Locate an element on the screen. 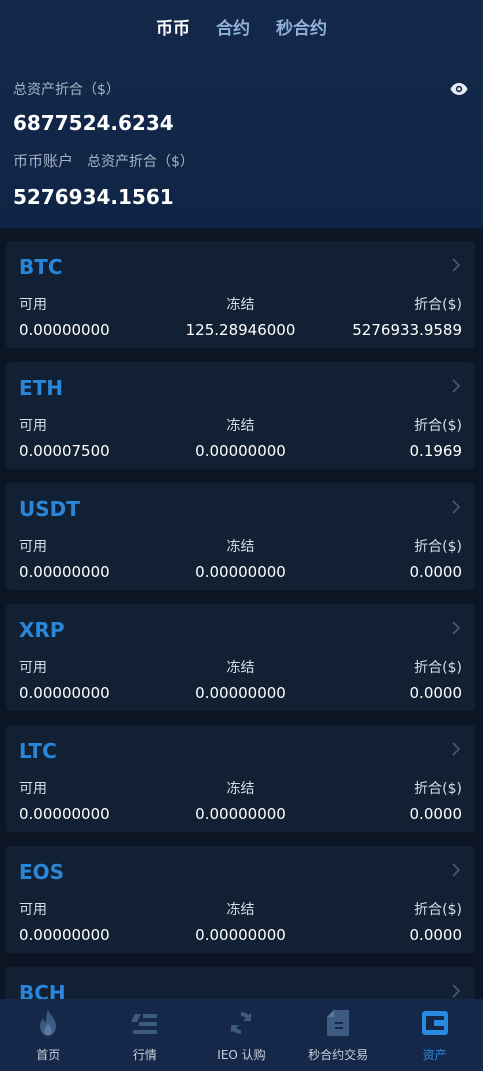  account-assets-value: 5276934.1561 is located at coordinates (93, 197).